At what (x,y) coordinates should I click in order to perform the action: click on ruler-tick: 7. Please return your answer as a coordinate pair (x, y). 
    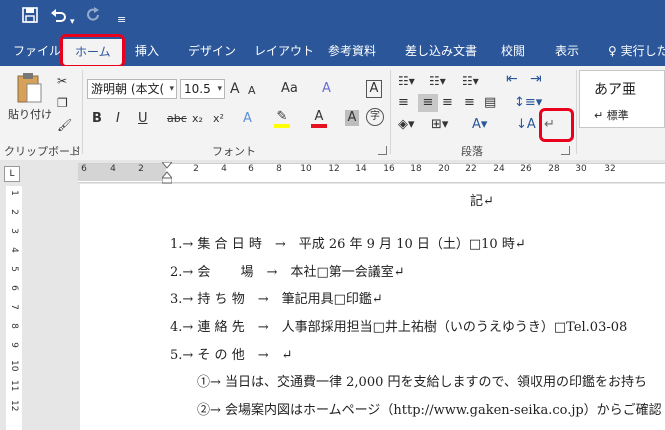
    Looking at the image, I should click on (14, 307).